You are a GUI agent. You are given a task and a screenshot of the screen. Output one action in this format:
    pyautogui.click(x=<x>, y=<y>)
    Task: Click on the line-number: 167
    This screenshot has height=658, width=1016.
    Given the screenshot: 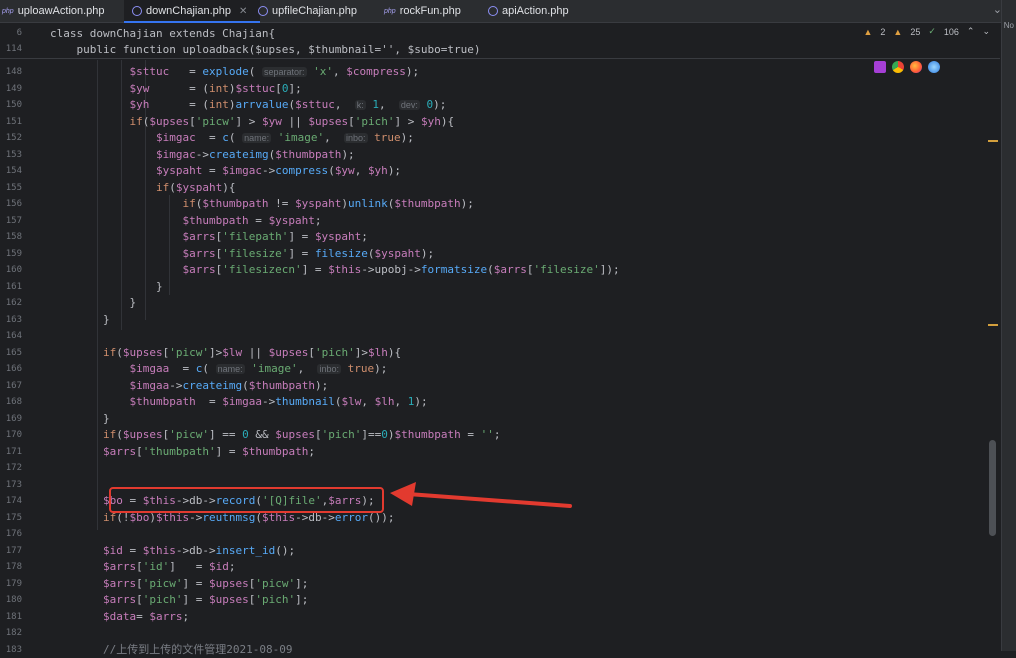 What is the action you would take?
    pyautogui.click(x=13, y=385)
    